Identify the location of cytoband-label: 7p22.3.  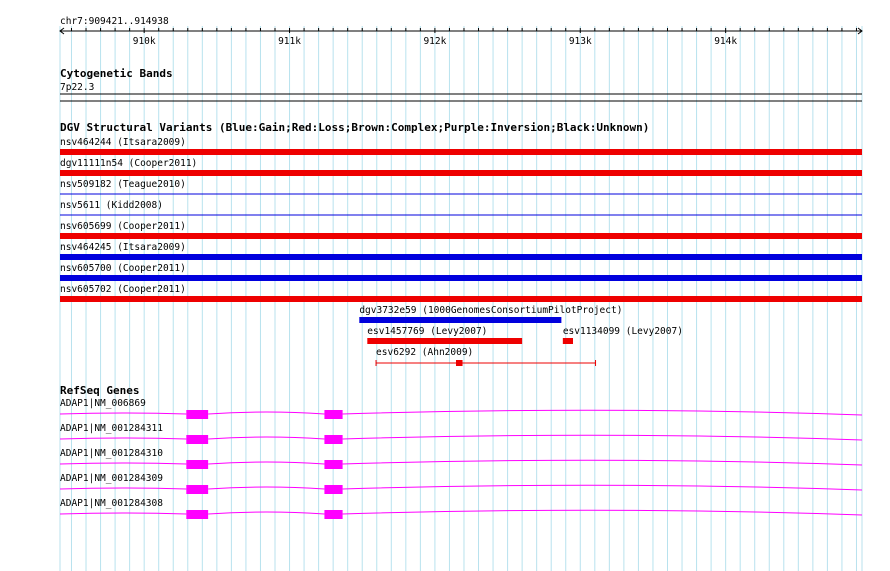
(77, 87).